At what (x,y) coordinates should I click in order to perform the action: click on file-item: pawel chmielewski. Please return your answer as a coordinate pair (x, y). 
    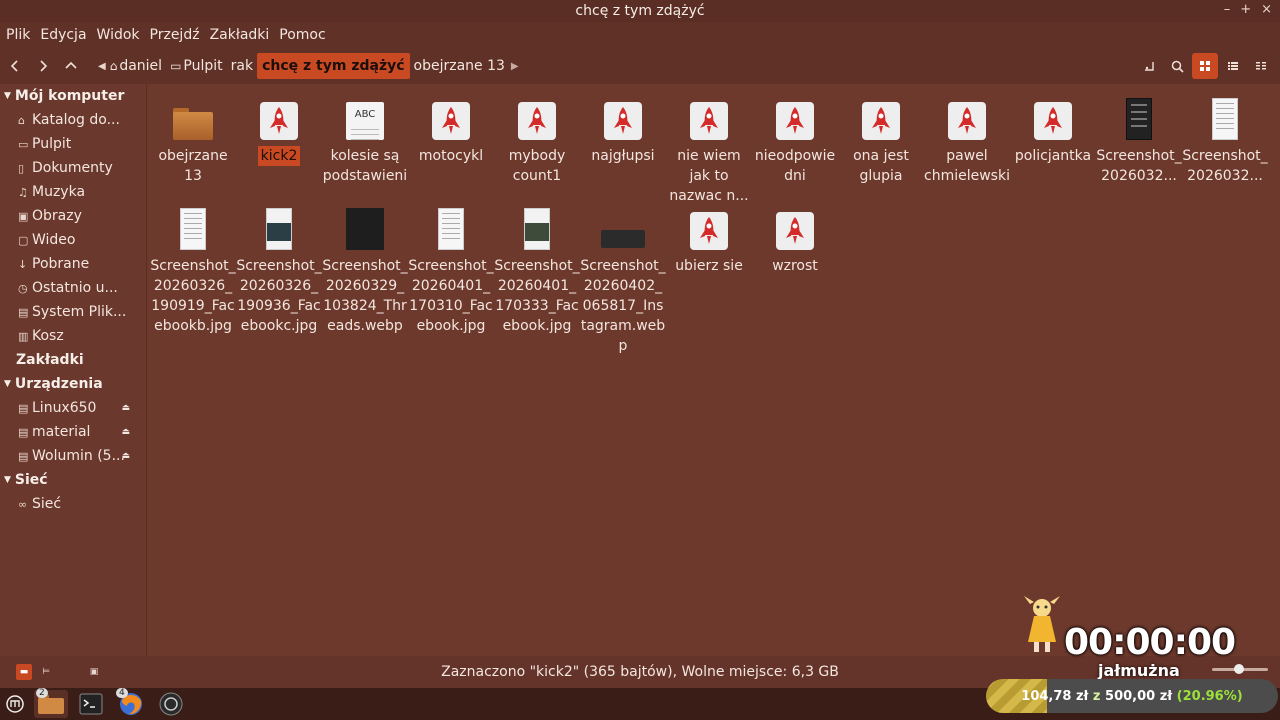
    Looking at the image, I should click on (967, 140).